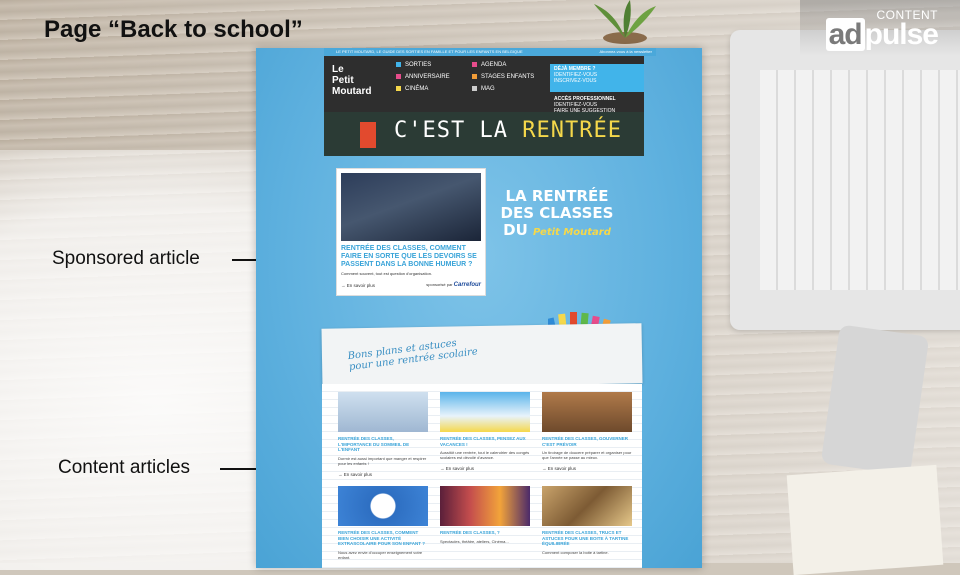  Describe the element at coordinates (626, 52) in the screenshot. I see `newsletter-link: Abonnez-vous à la newsletter` at that location.